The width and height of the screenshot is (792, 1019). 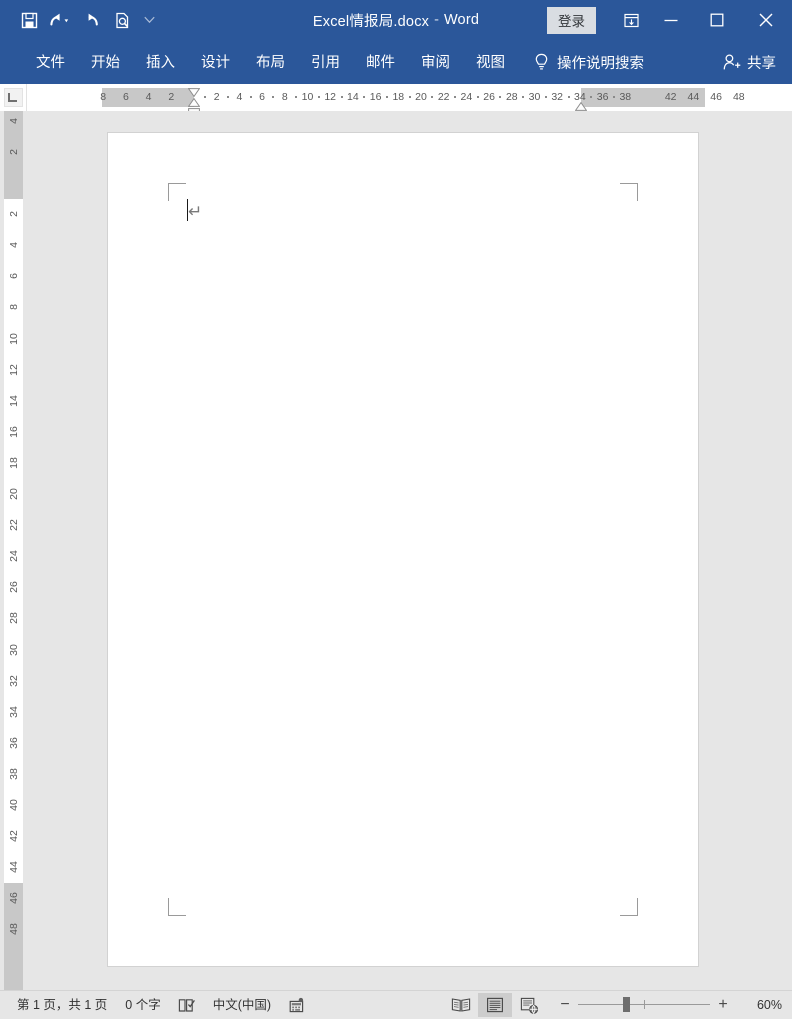 What do you see at coordinates (443, 97) in the screenshot?
I see `ruler-tick-label: 22` at bounding box center [443, 97].